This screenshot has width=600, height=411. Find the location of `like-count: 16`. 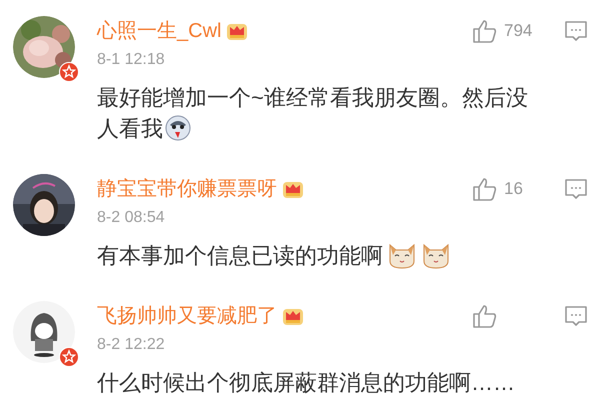

like-count: 16 is located at coordinates (514, 189).